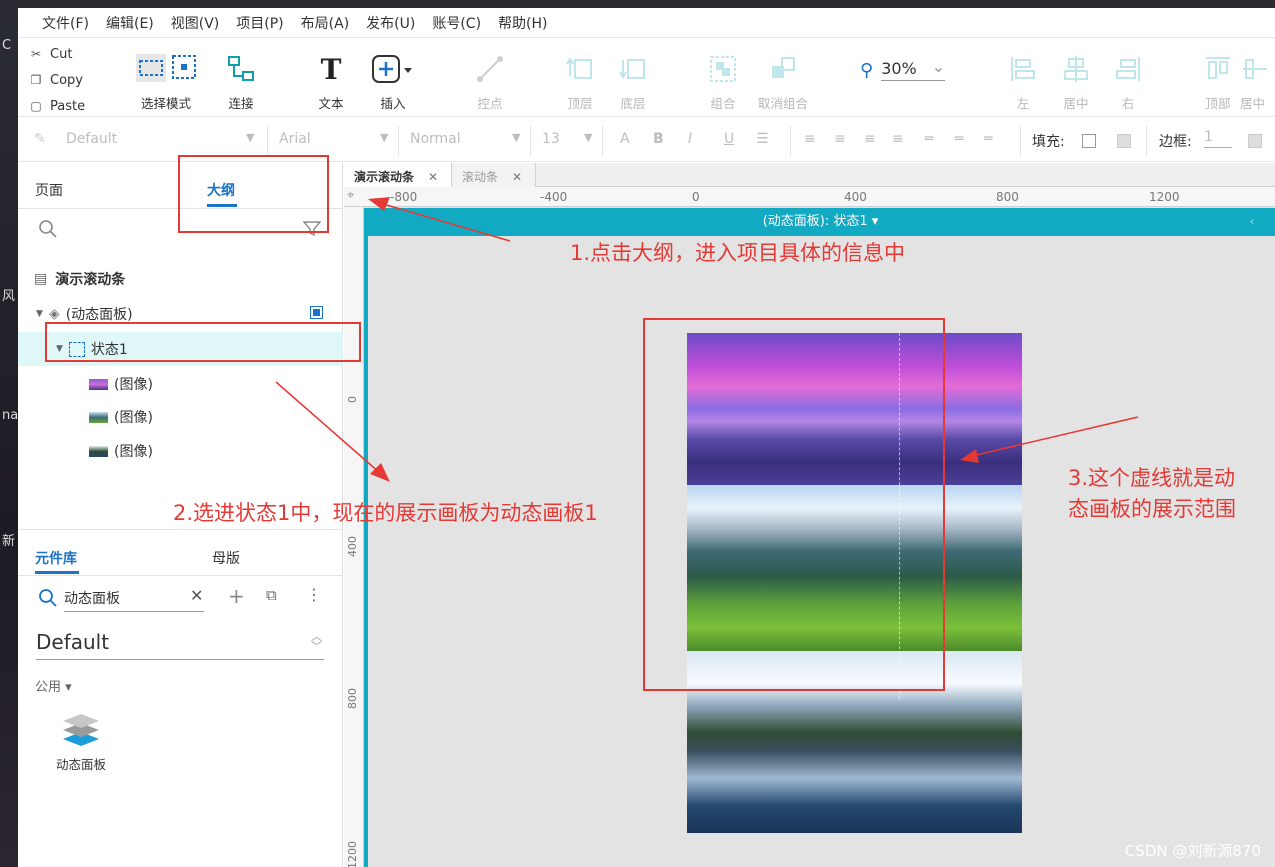 The height and width of the screenshot is (867, 1275). I want to click on text-align-center-icon: ≡, so click(840, 139).